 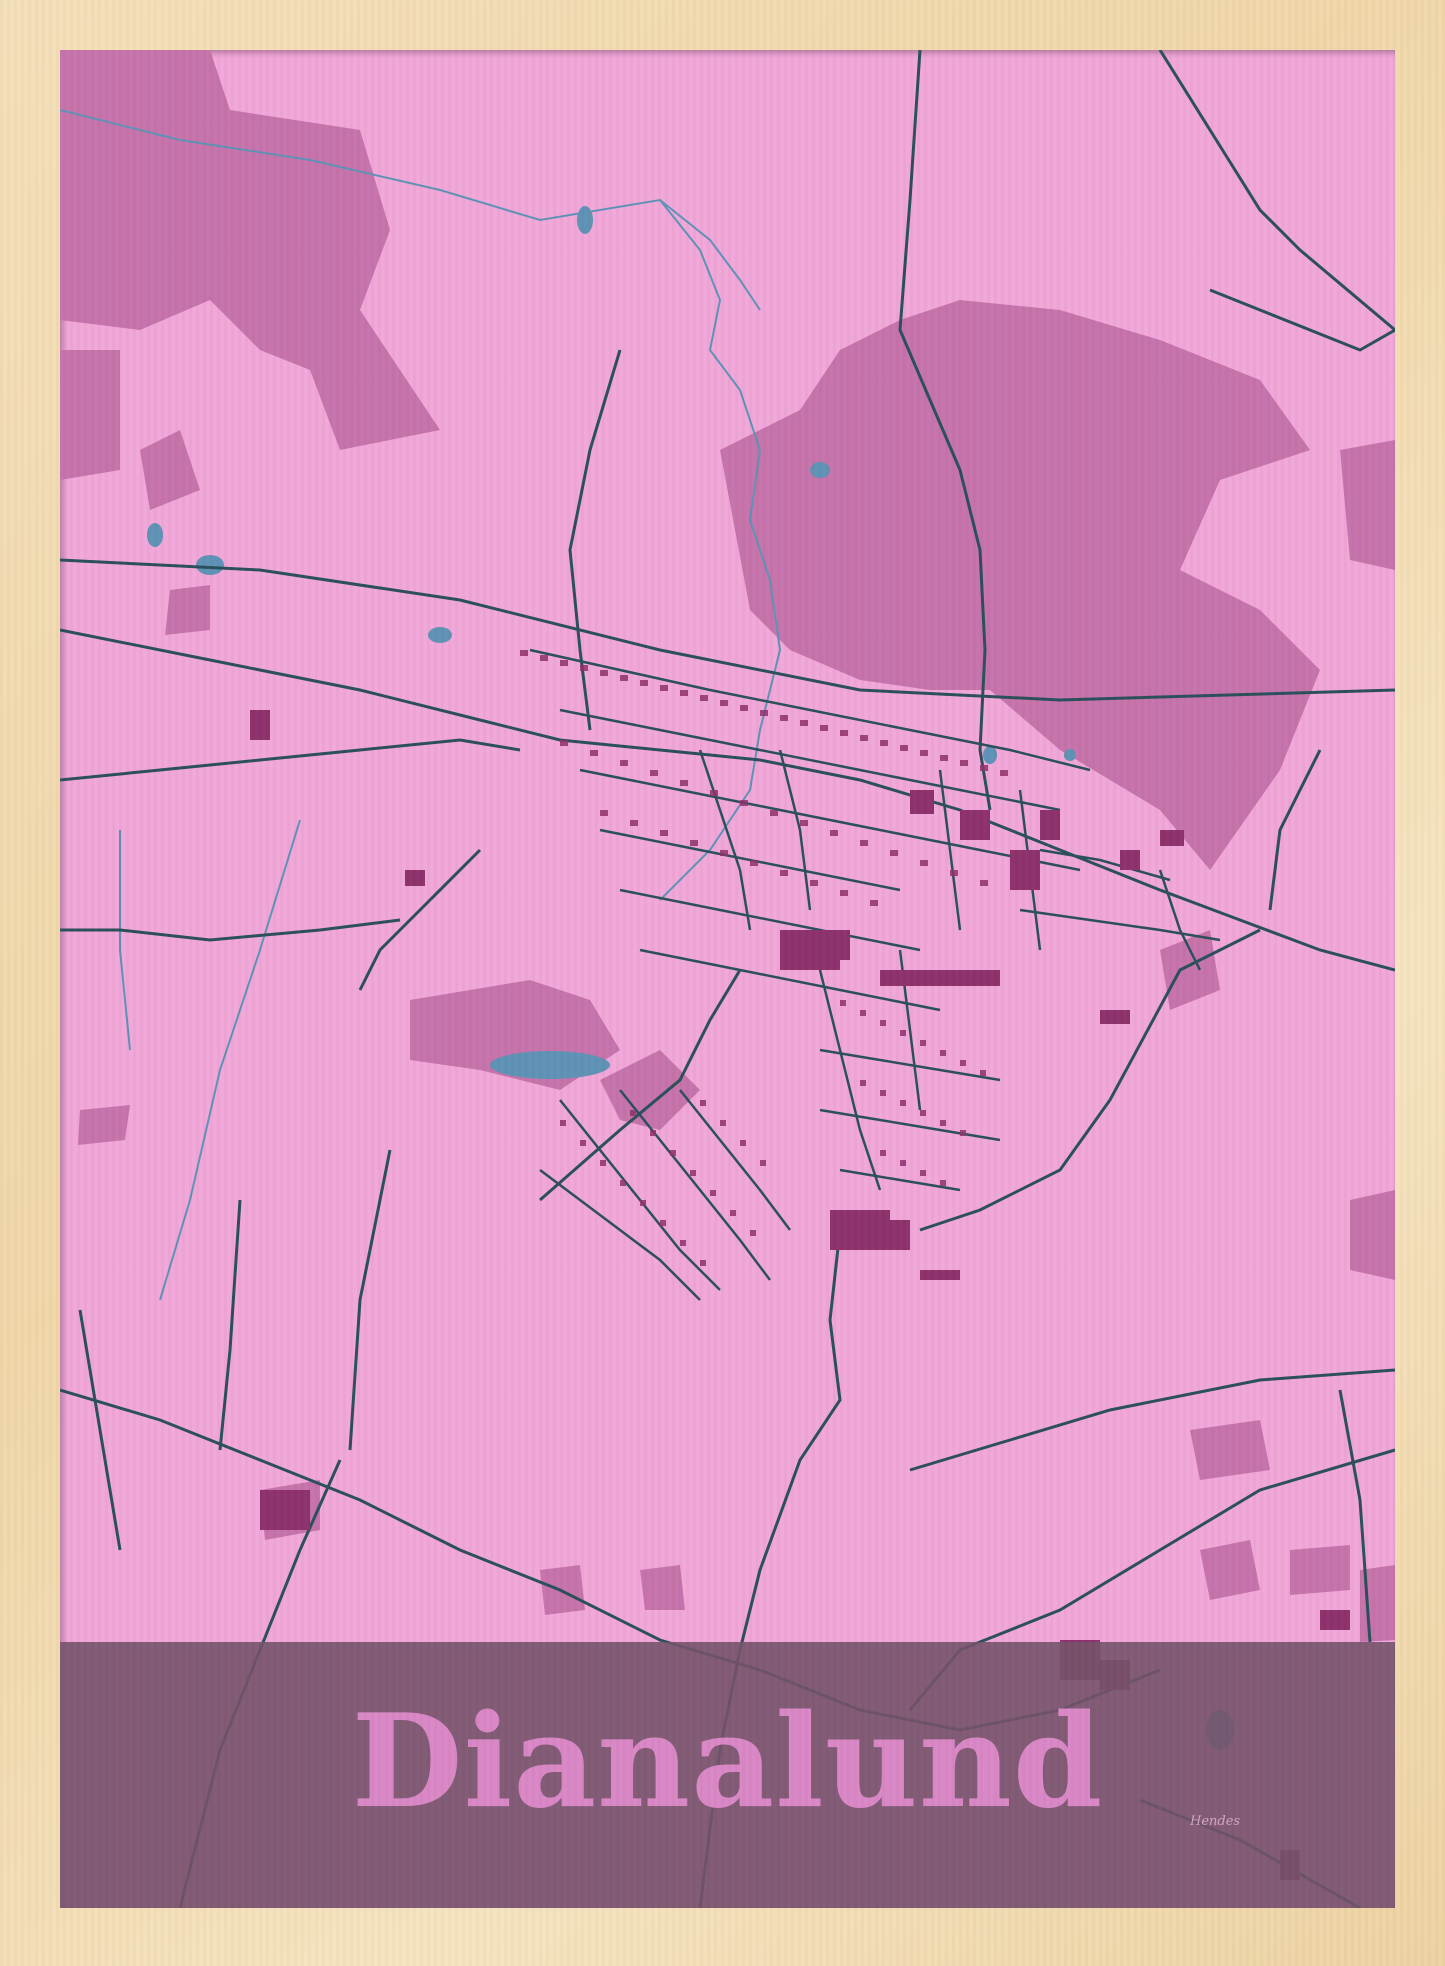 I want to click on signature: Hendes, so click(x=1215, y=1821).